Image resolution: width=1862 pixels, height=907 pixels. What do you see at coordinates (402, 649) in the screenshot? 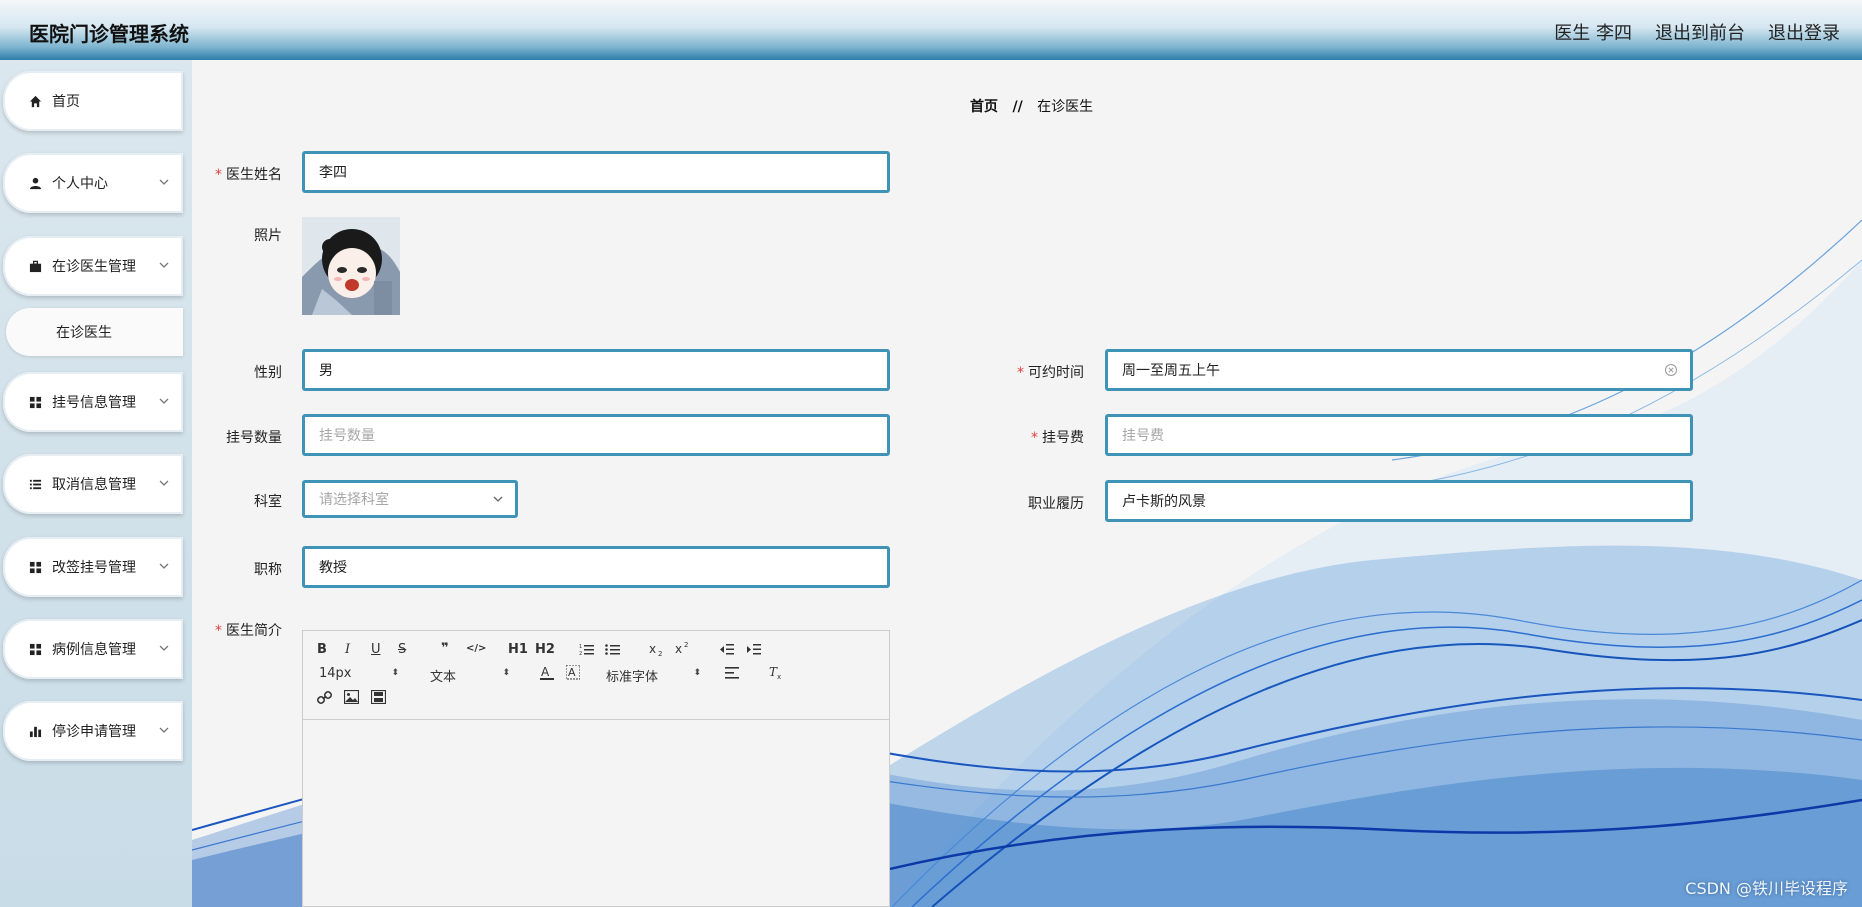
I see `strikethrough-button: S` at bounding box center [402, 649].